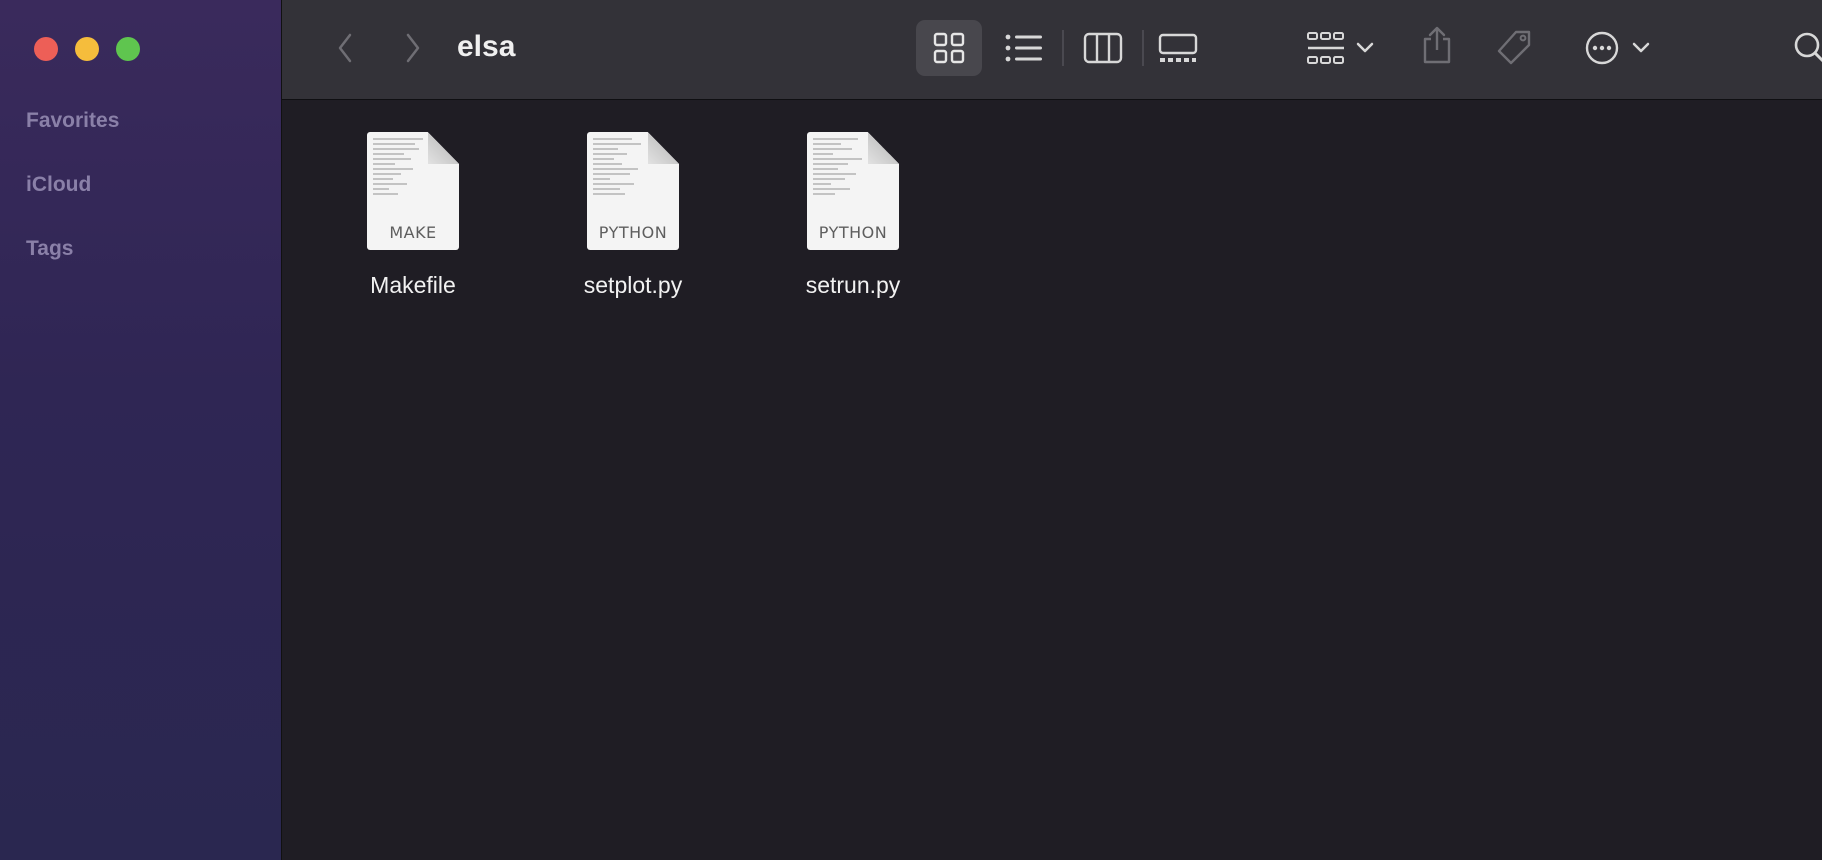 This screenshot has width=1822, height=860. I want to click on toolbar: elsa, so click(1052, 50).